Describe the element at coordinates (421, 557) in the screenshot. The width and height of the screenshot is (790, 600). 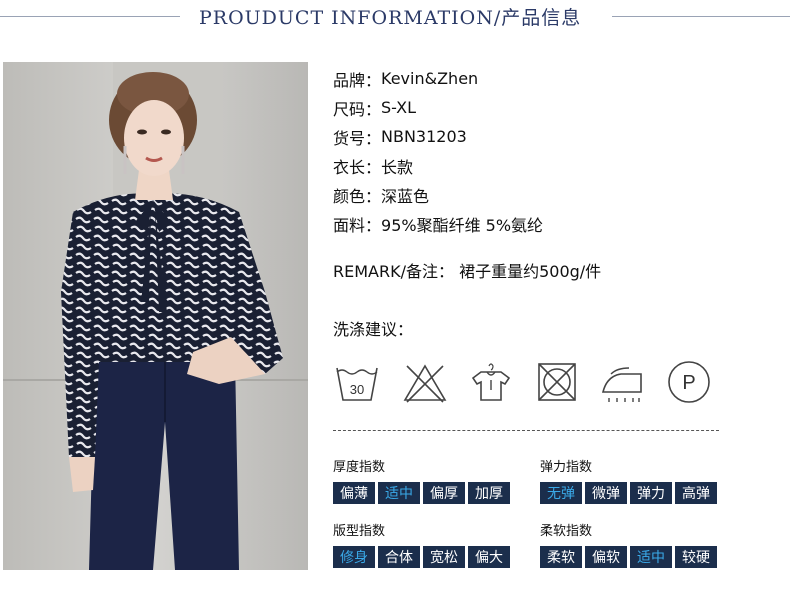
I see `index-options: 修身 合体 宽松 偏大` at that location.